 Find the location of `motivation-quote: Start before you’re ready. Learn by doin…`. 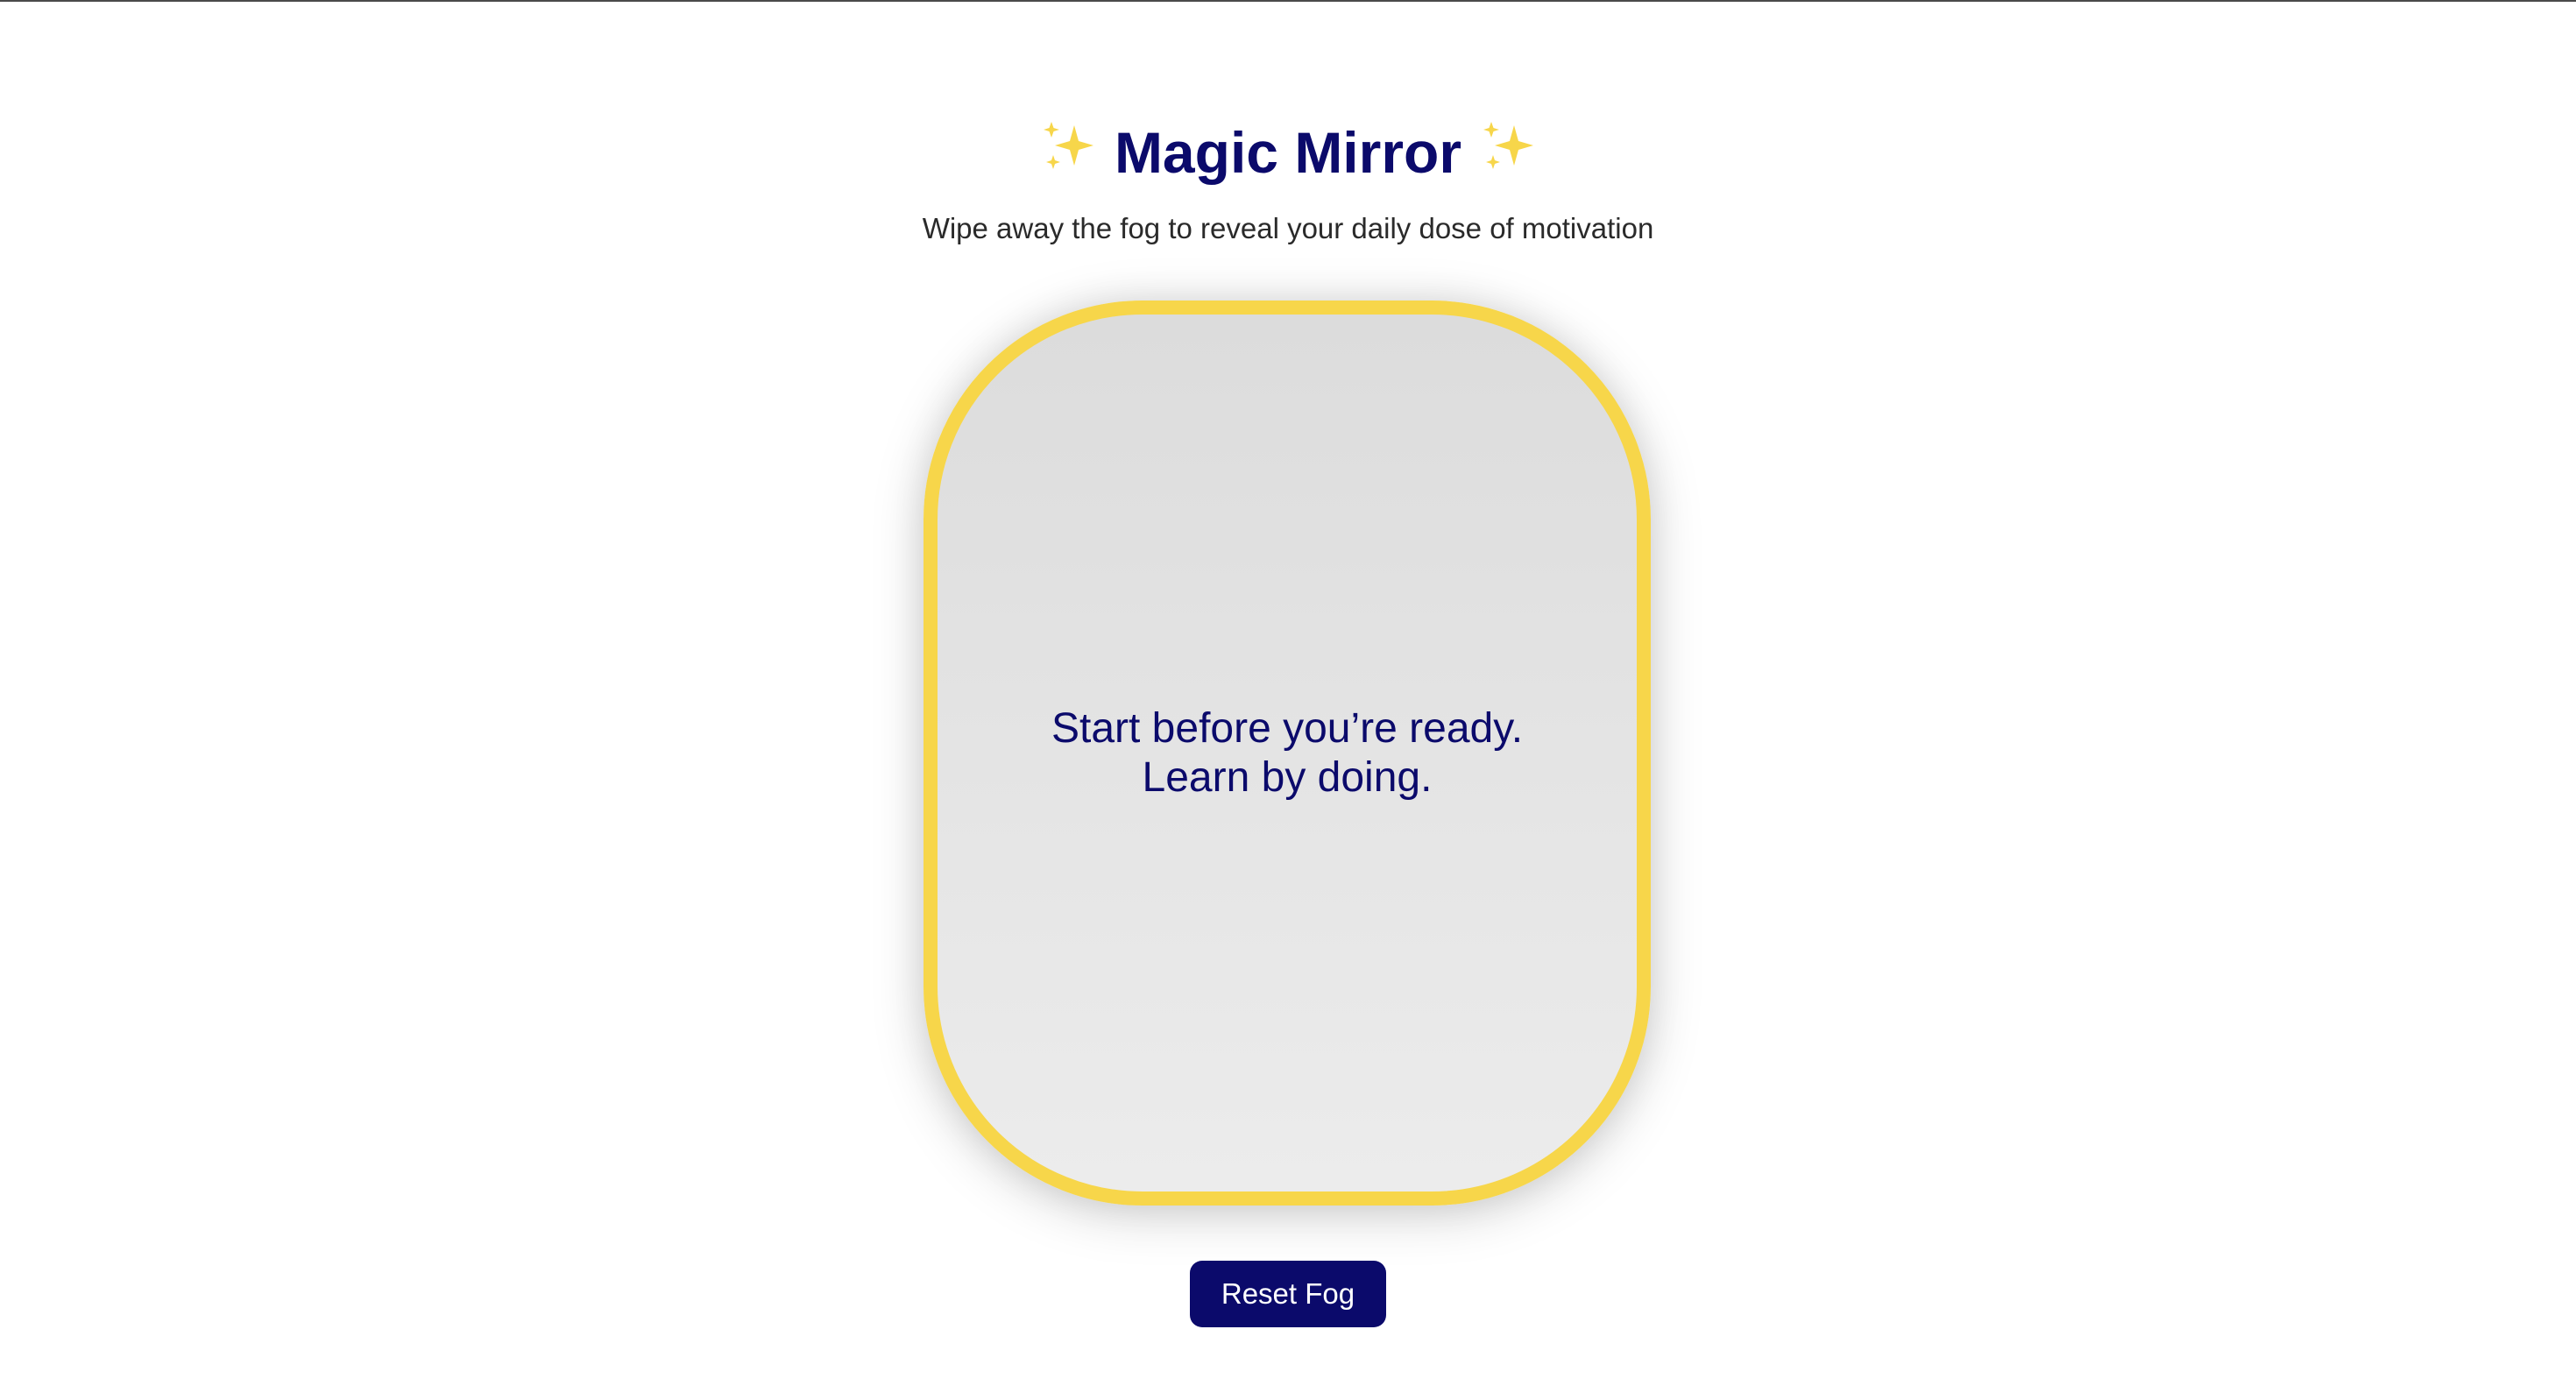

motivation-quote: Start before you’re ready. Learn by doin… is located at coordinates (1287, 753).